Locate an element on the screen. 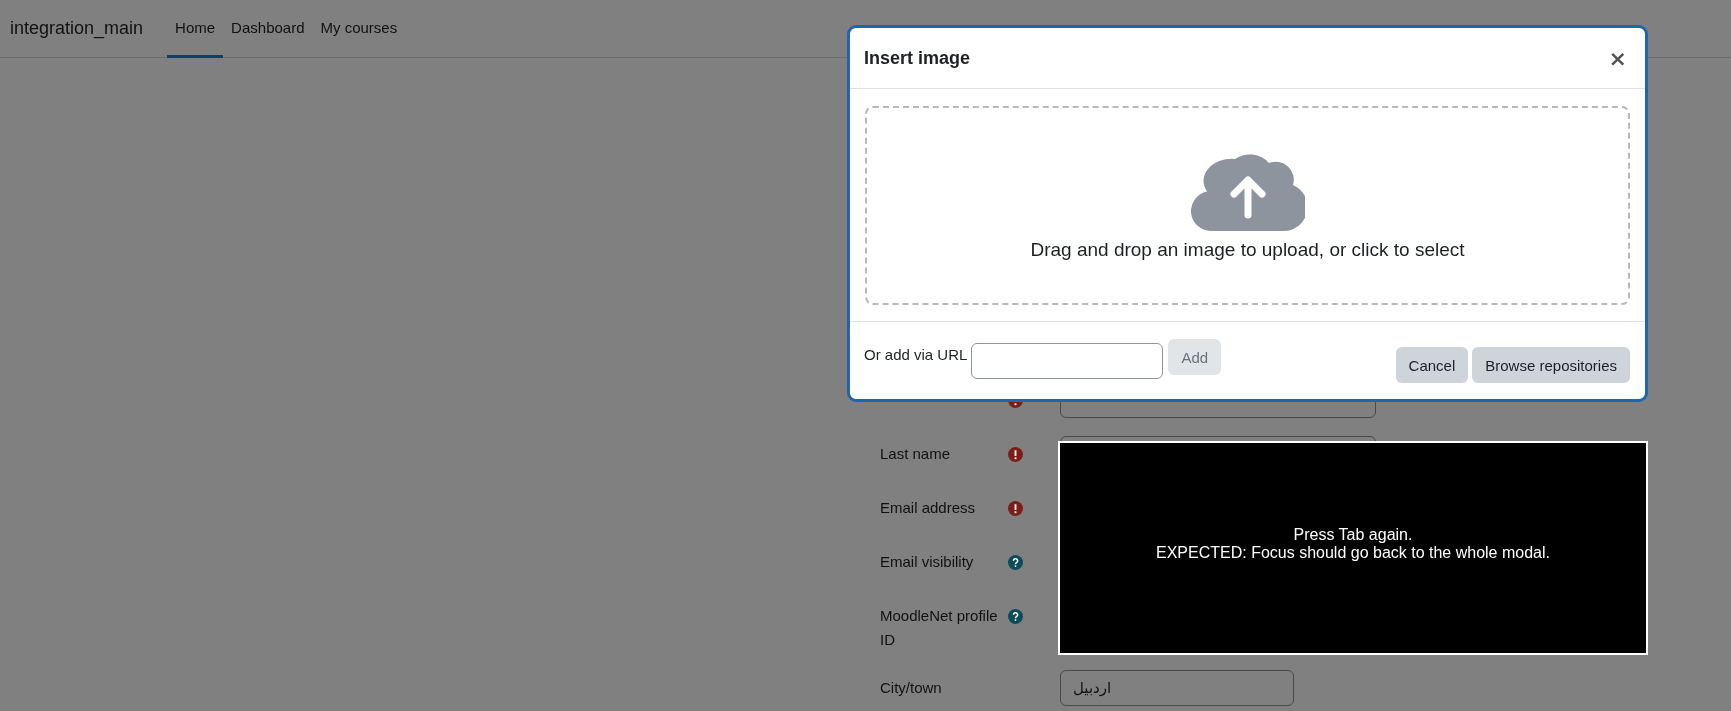  browse-button: Browse repositories is located at coordinates (1551, 365).